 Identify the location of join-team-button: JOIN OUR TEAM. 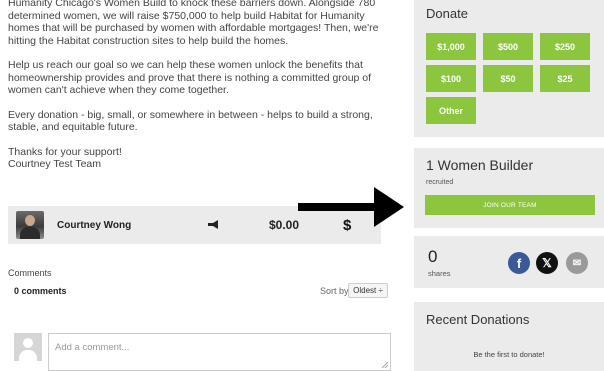
(510, 205).